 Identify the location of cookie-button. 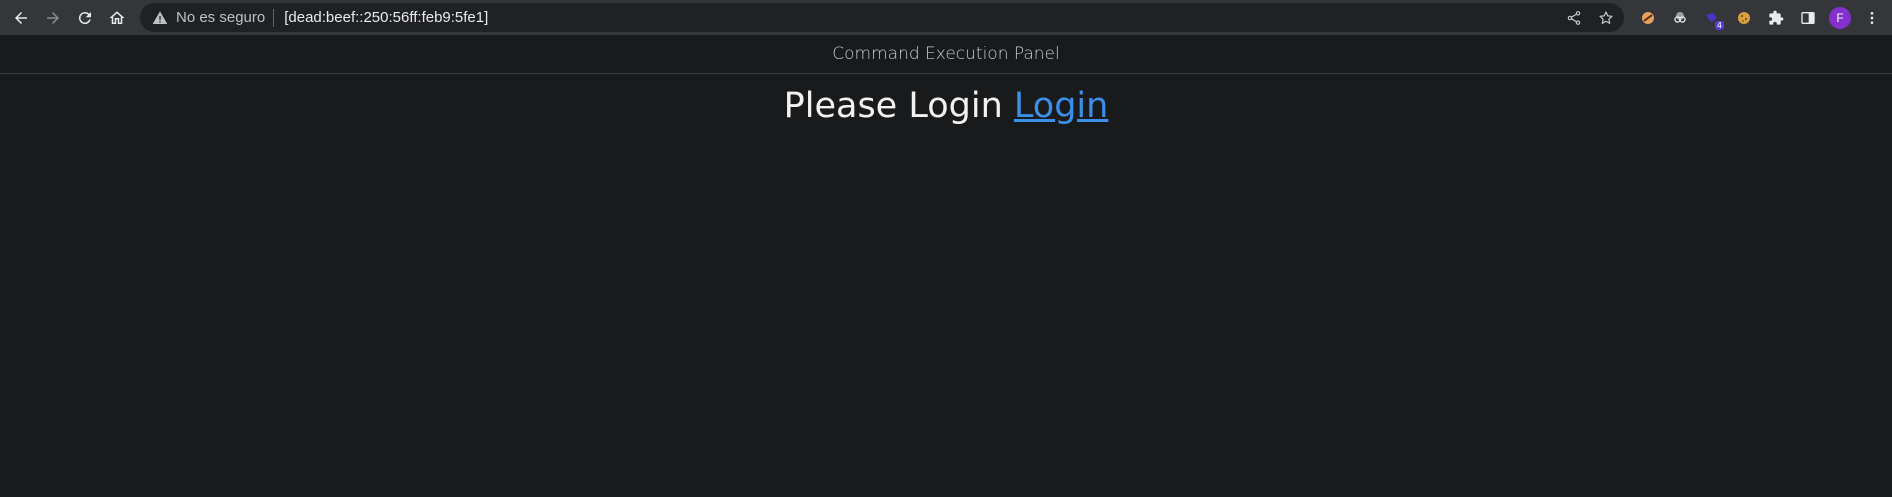
(1744, 18).